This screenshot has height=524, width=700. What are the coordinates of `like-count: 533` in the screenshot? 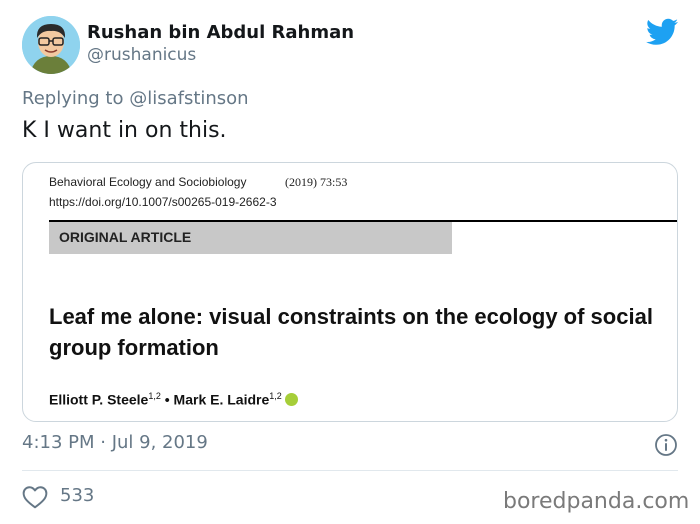 It's located at (77, 495).